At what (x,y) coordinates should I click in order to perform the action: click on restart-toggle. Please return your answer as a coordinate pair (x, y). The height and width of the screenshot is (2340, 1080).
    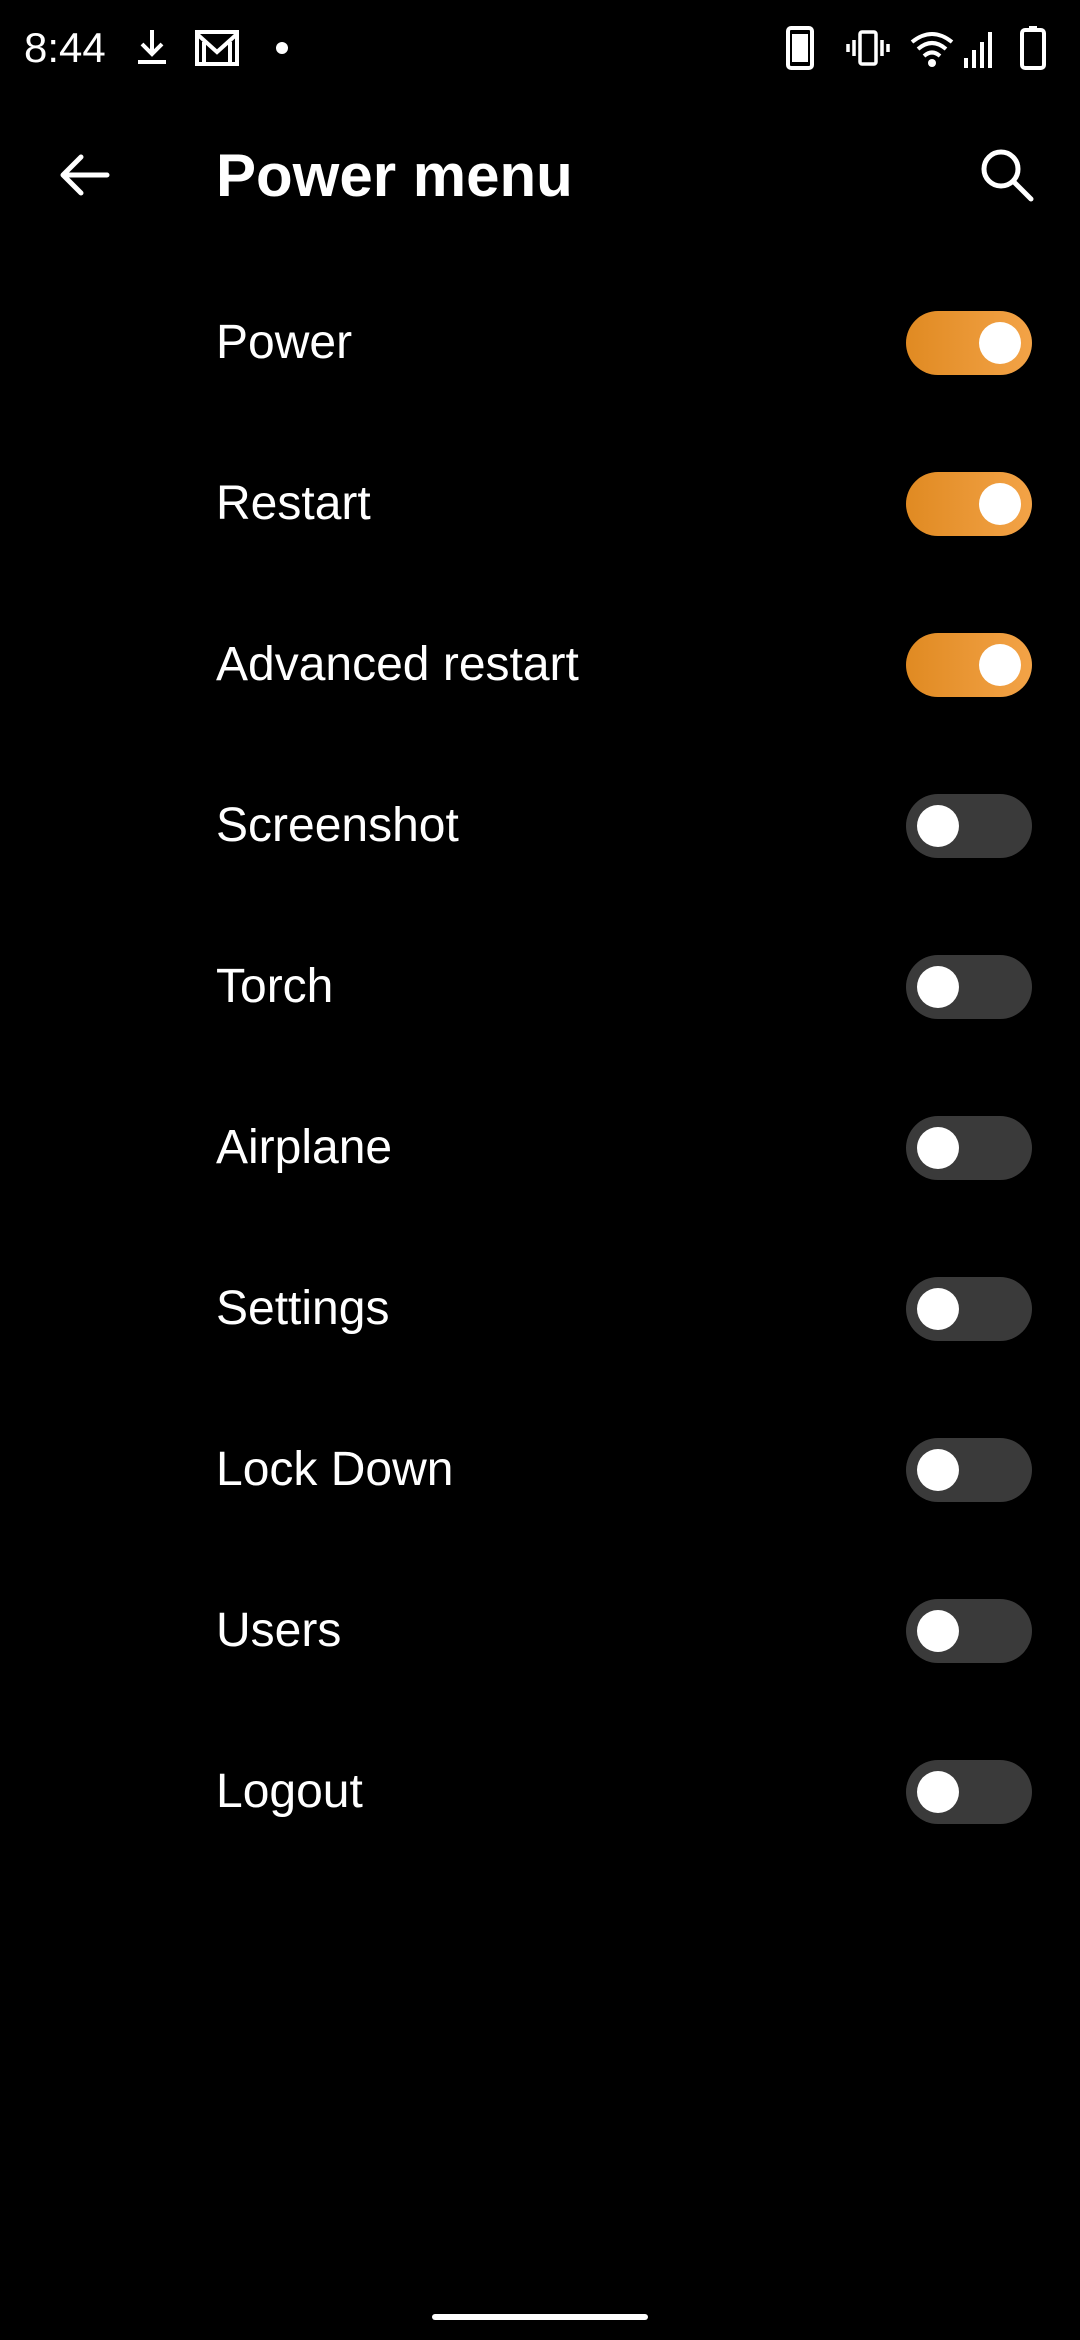
    Looking at the image, I should click on (969, 503).